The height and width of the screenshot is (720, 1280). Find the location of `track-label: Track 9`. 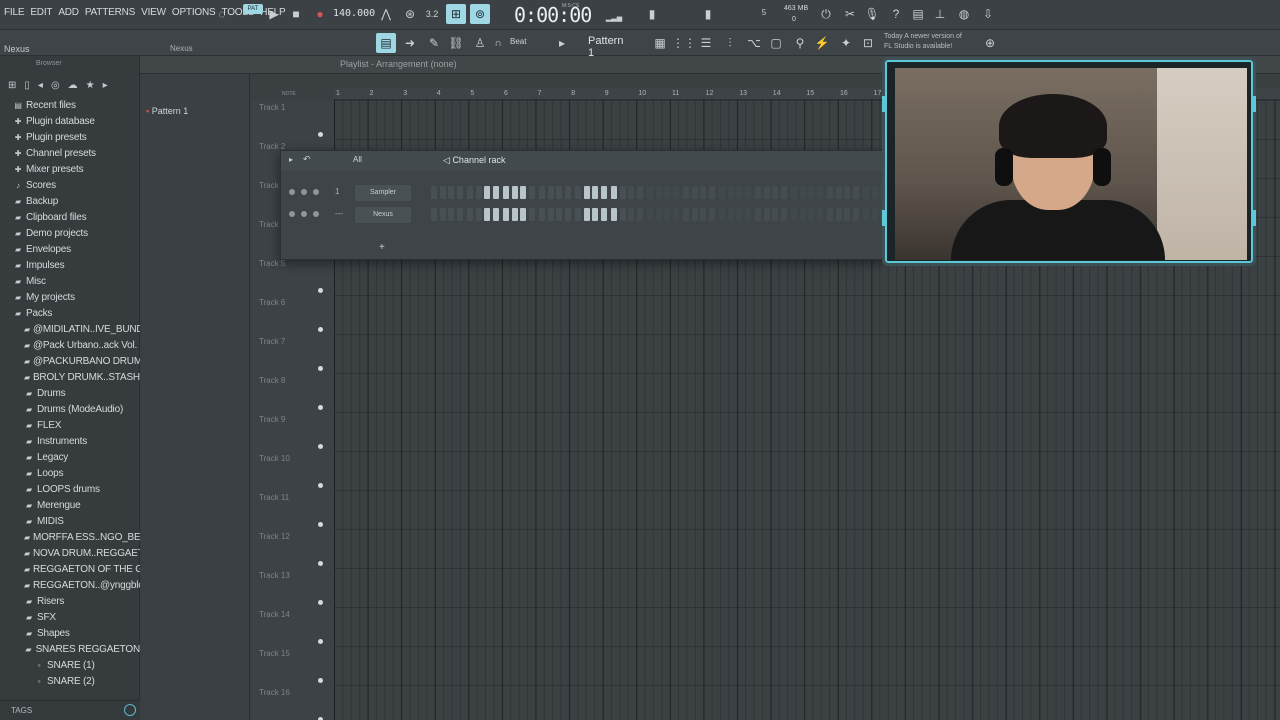

track-label: Track 9 is located at coordinates (272, 419).